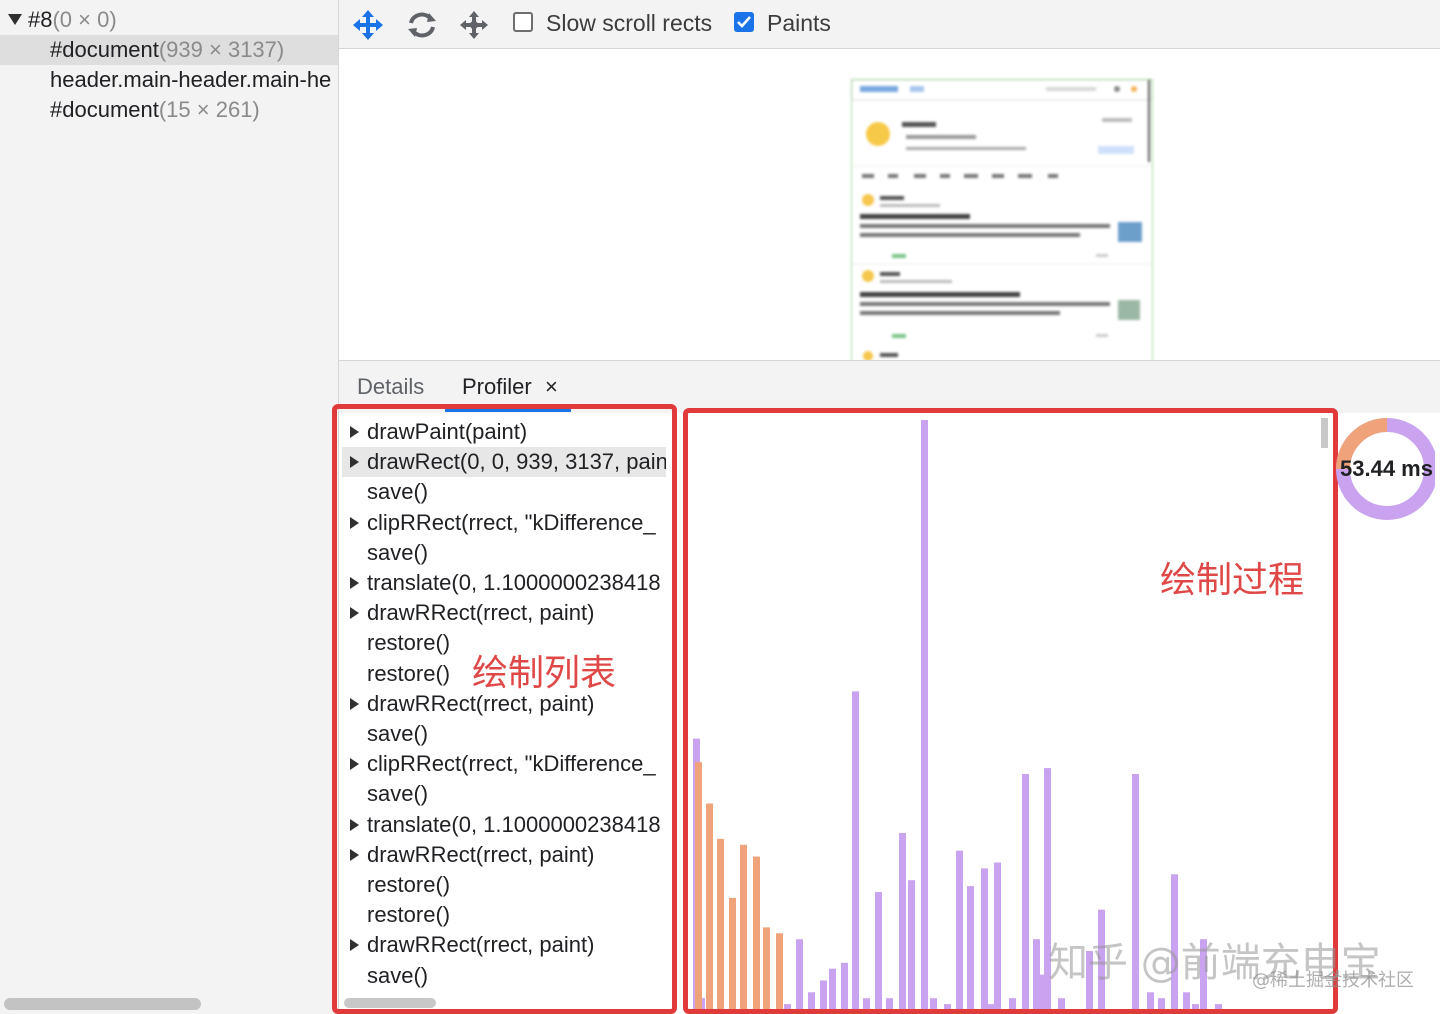 The height and width of the screenshot is (1014, 1440). I want to click on layer-dimensions: (939 × 3137), so click(221, 49).